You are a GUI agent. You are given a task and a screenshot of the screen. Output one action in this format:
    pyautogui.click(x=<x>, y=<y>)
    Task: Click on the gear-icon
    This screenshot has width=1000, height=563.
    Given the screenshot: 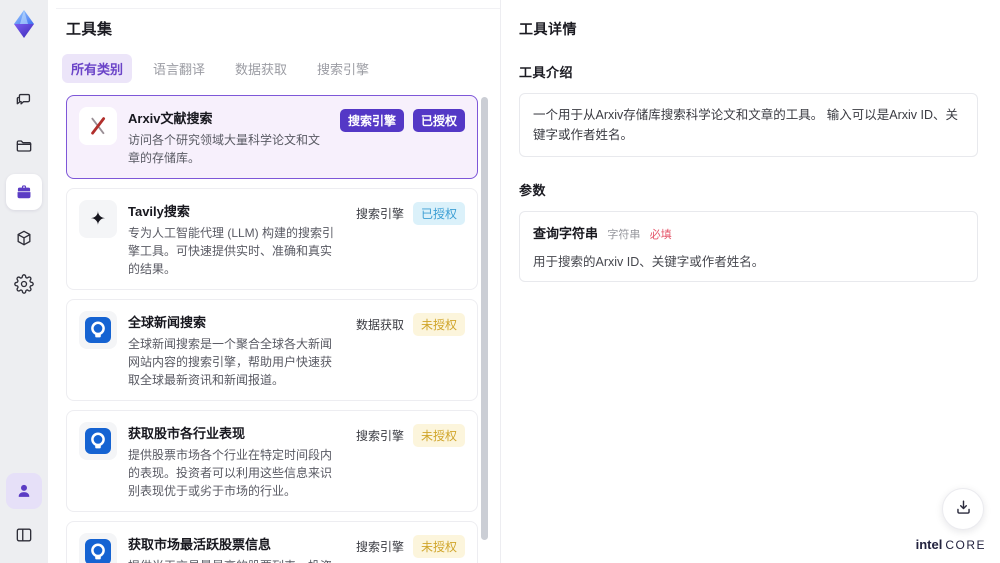 What is the action you would take?
    pyautogui.click(x=24, y=284)
    